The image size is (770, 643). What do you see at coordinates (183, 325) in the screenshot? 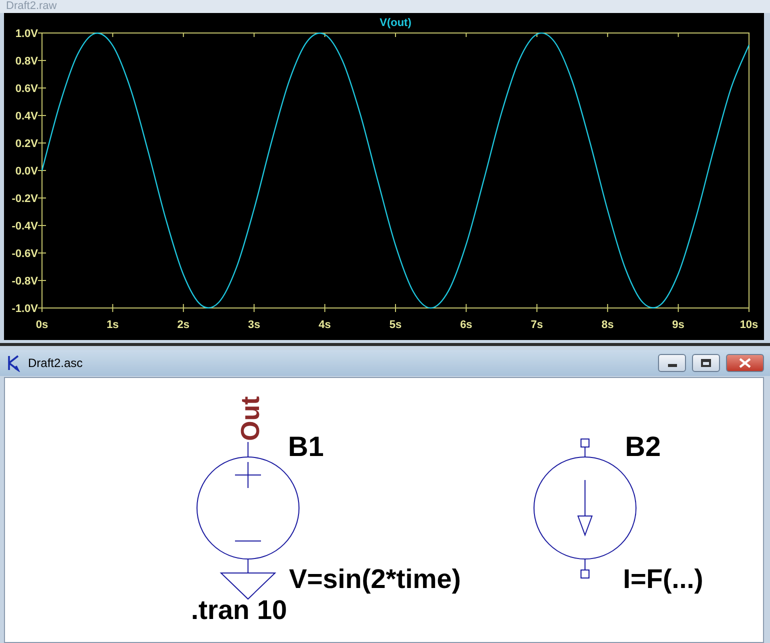
I see `axis-tick-label: 2s` at bounding box center [183, 325].